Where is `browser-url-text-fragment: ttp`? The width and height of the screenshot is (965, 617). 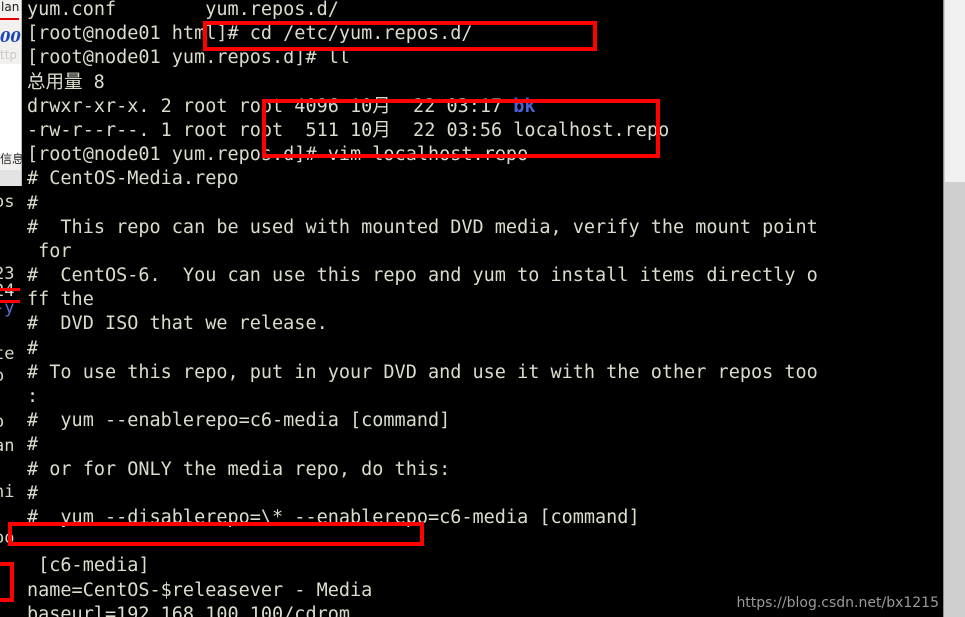 browser-url-text-fragment: ttp is located at coordinates (9, 55).